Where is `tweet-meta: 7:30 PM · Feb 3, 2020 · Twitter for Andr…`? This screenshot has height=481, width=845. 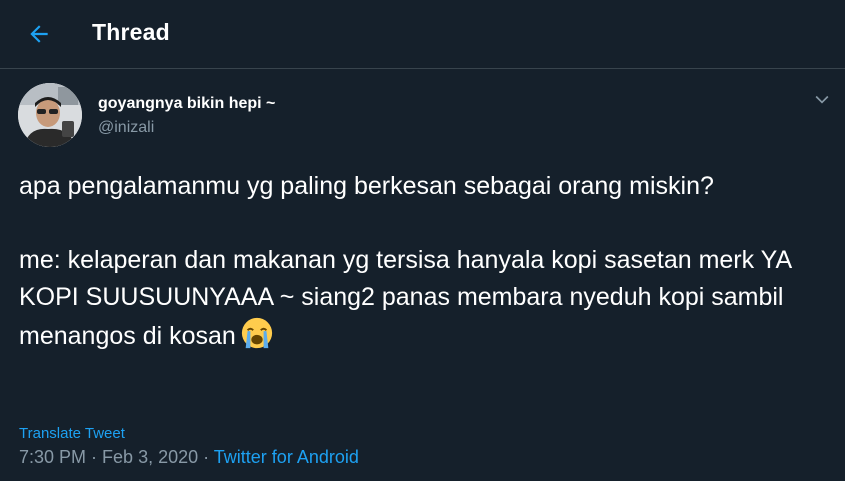 tweet-meta: 7:30 PM · Feb 3, 2020 · Twitter for Andr… is located at coordinates (189, 457).